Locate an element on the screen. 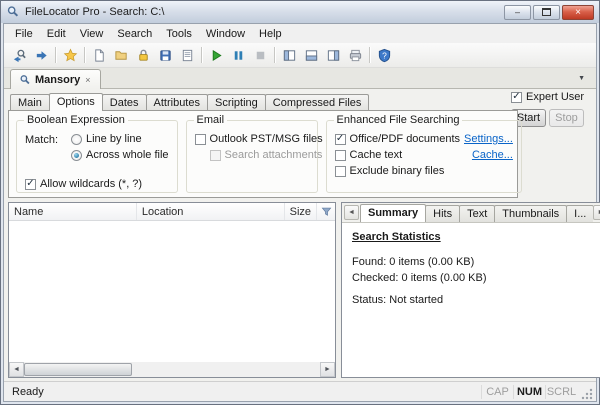 The image size is (600, 405). menu-search: Search is located at coordinates (134, 34).